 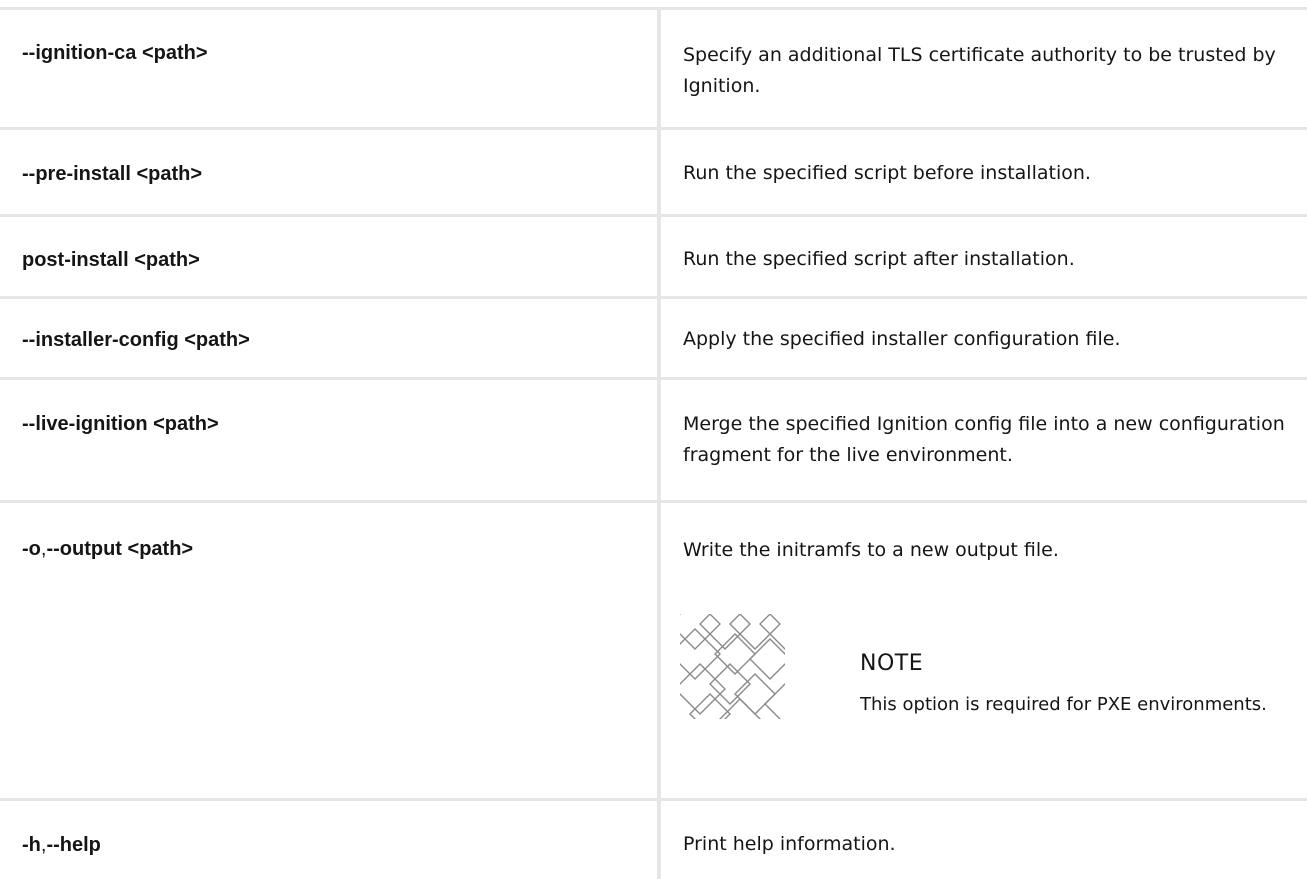 I want to click on option-name: post-install <path>, so click(x=111, y=260).